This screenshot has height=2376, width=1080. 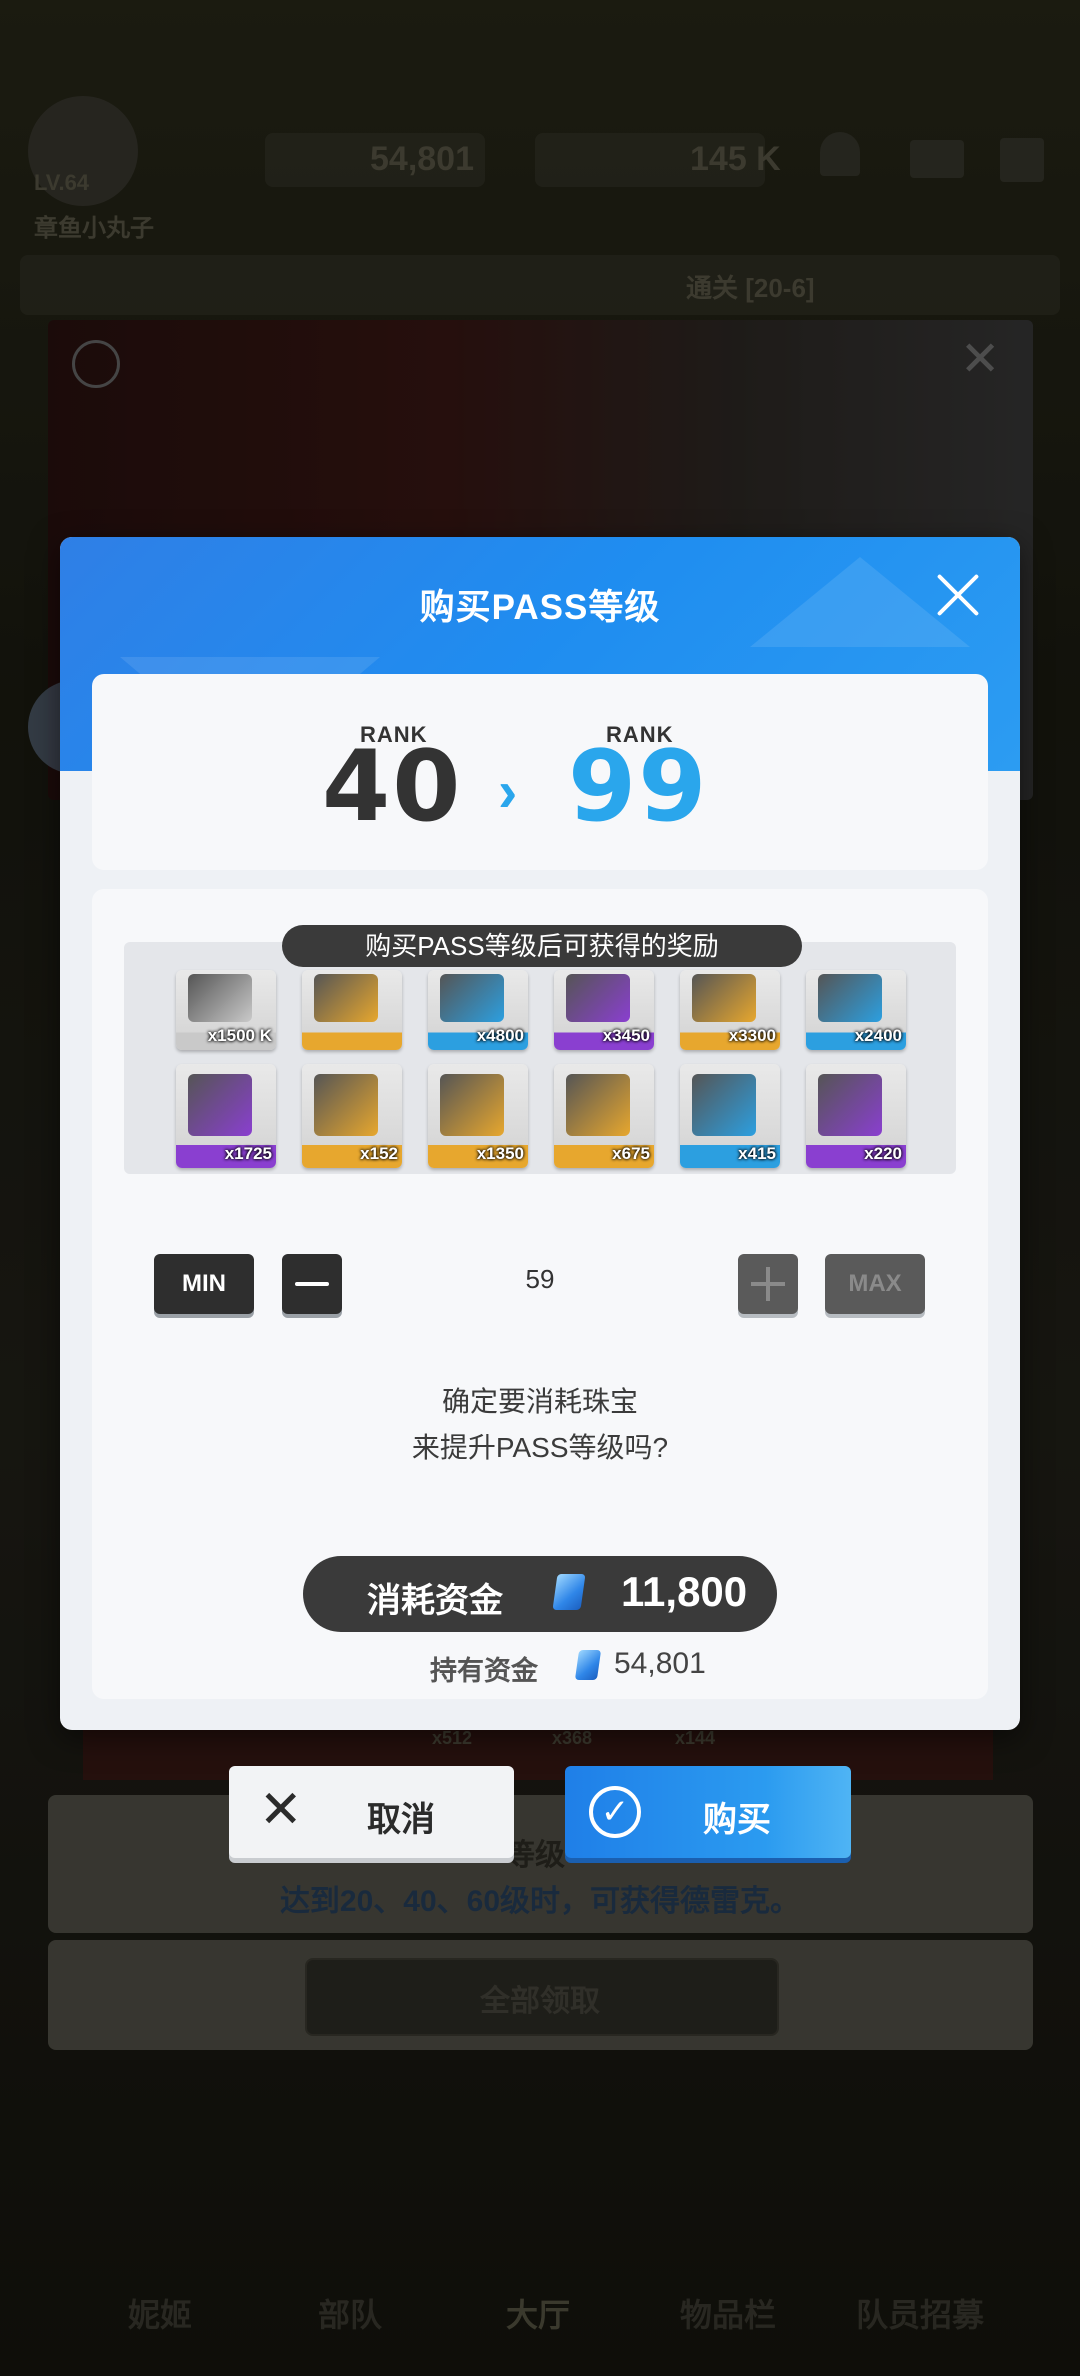 I want to click on gold-chip-icon, so click(x=598, y=1105).